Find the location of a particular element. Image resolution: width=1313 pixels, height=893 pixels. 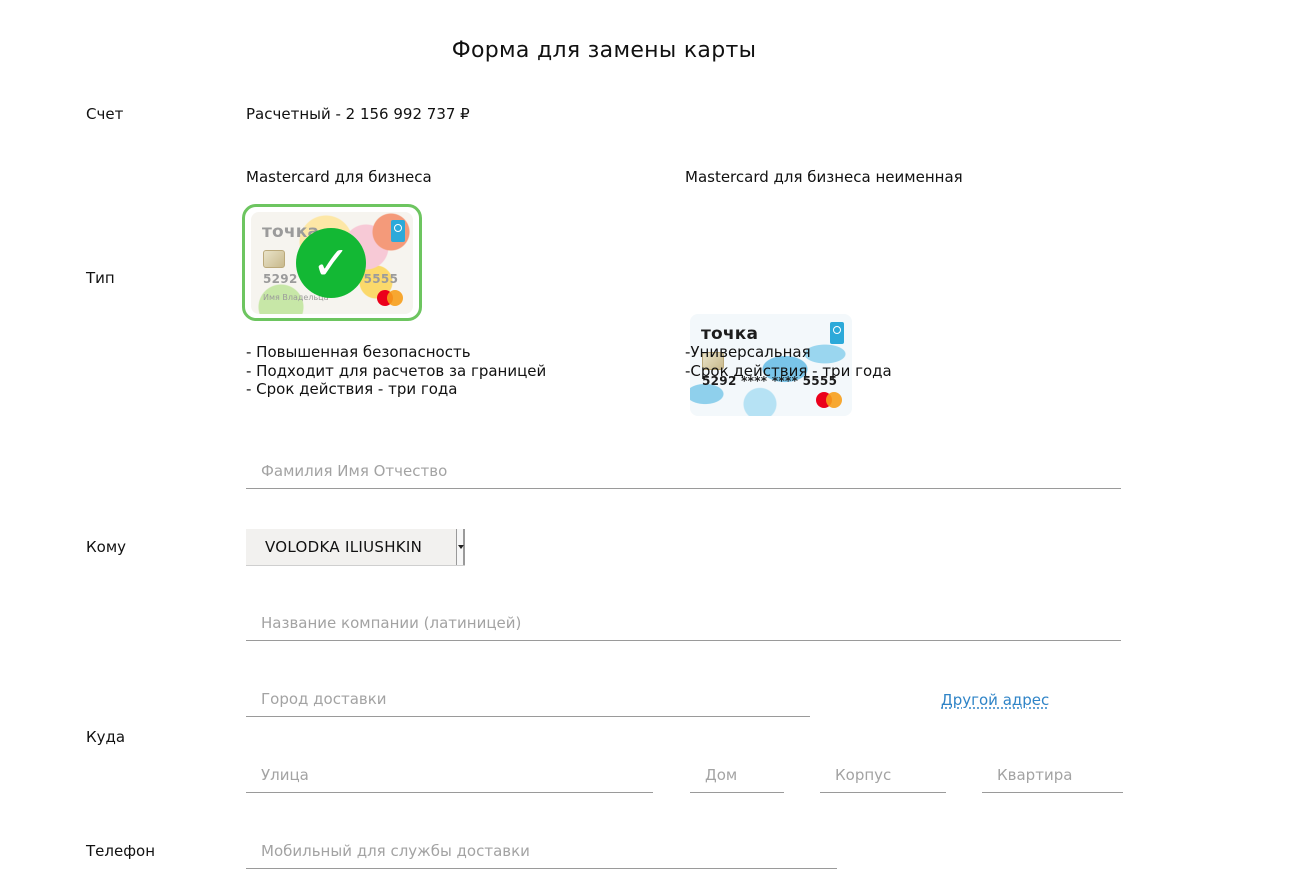

check-icon: ✓ is located at coordinates (331, 263).